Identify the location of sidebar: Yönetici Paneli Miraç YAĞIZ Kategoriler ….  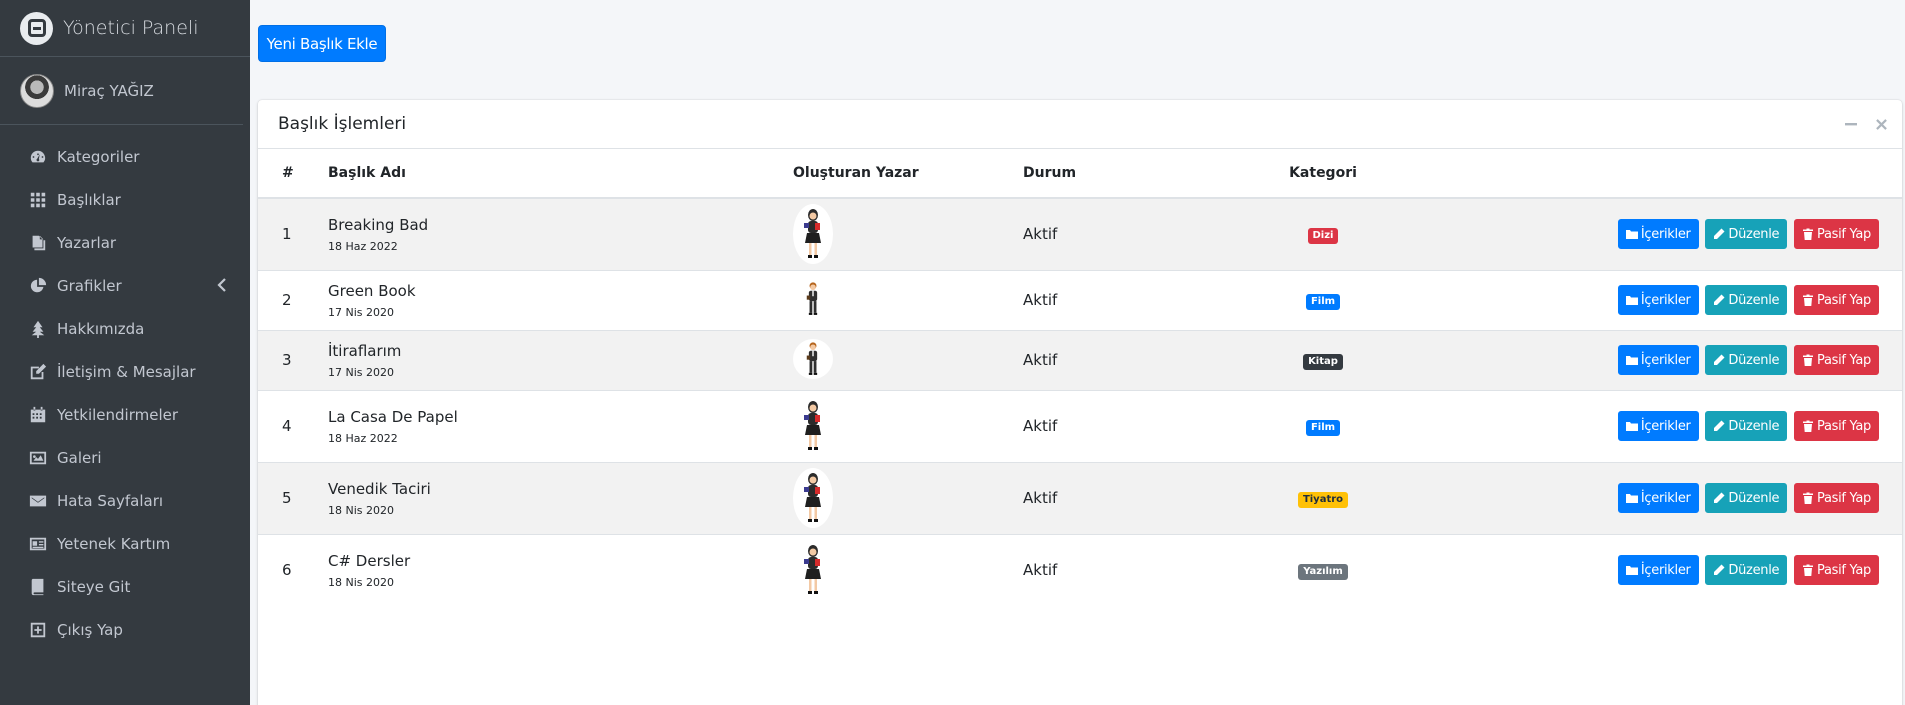
(125, 352).